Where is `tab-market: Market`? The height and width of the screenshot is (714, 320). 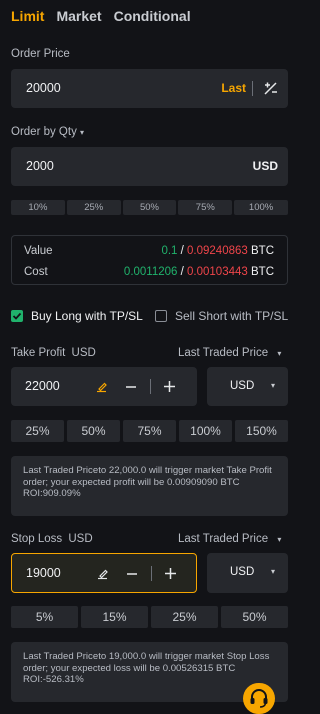 tab-market: Market is located at coordinates (78, 16).